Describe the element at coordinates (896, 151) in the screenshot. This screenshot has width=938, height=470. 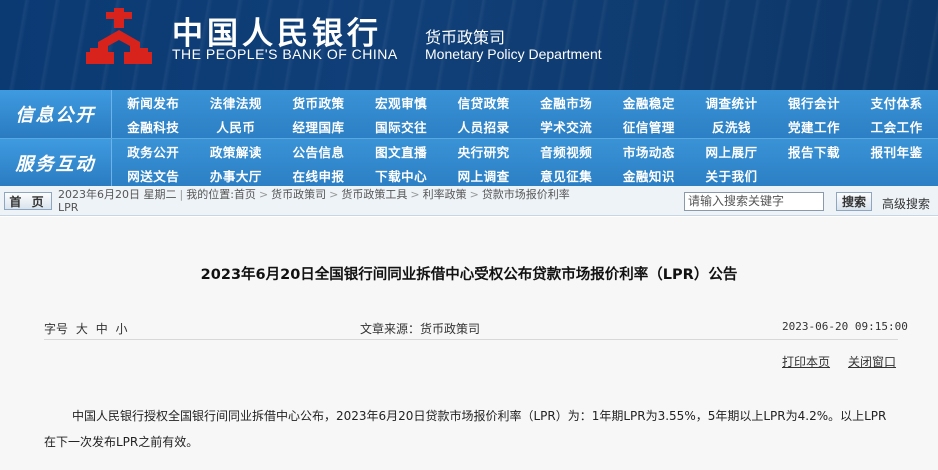
I see `nav-item: 报刊年鉴` at that location.